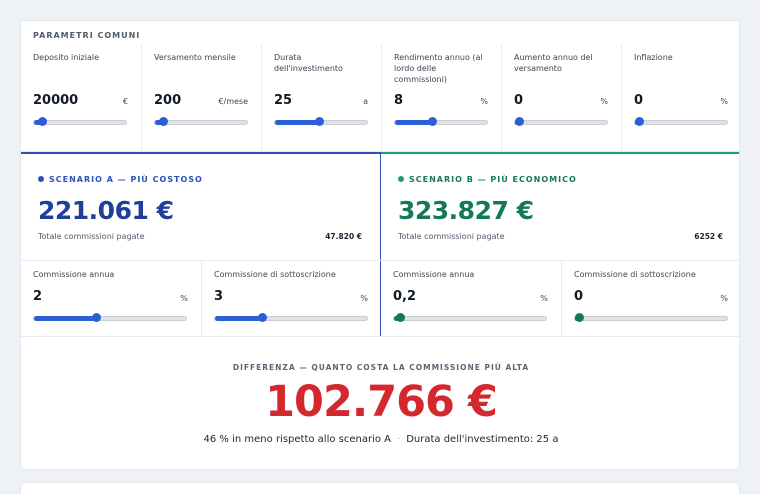 The width and height of the screenshot is (760, 494). Describe the element at coordinates (638, 100) in the screenshot. I see `inflation-input: 0` at that location.